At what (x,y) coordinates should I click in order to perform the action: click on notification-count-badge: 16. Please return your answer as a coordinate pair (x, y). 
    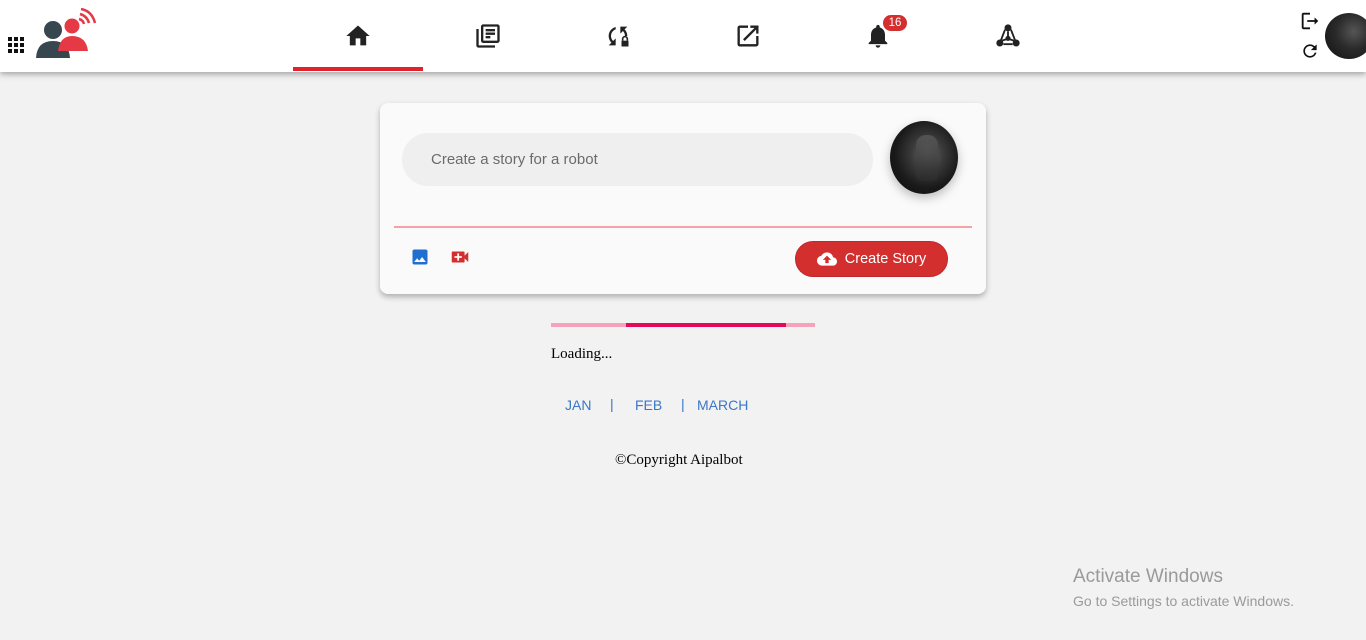
    Looking at the image, I should click on (895, 23).